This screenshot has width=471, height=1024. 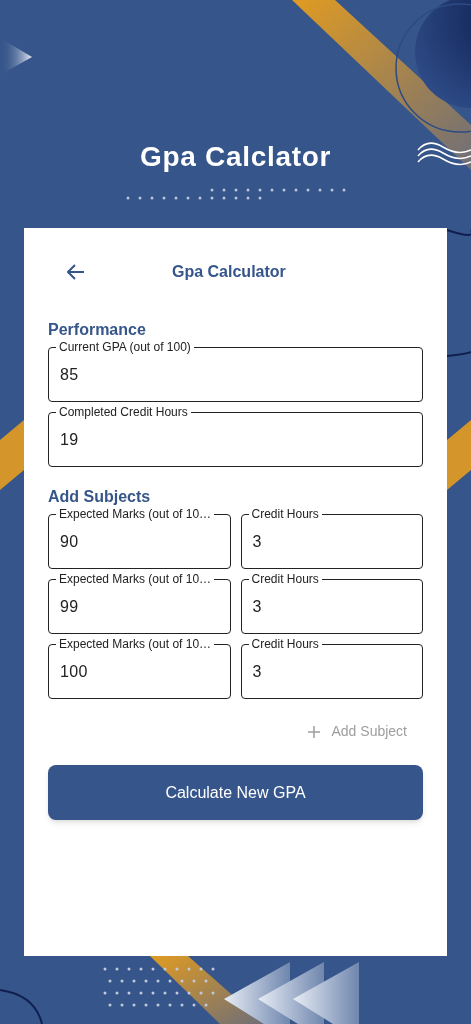 What do you see at coordinates (444, 154) in the screenshot?
I see `wave-lines-decoration` at bounding box center [444, 154].